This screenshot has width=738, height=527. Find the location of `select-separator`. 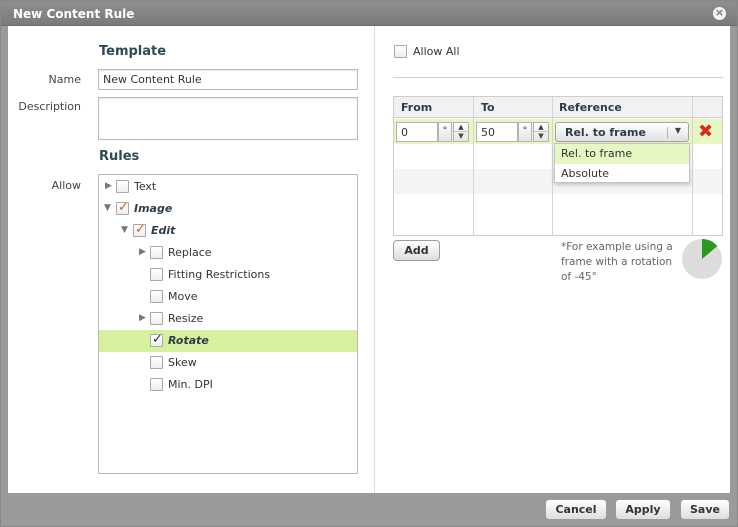

select-separator is located at coordinates (667, 132).